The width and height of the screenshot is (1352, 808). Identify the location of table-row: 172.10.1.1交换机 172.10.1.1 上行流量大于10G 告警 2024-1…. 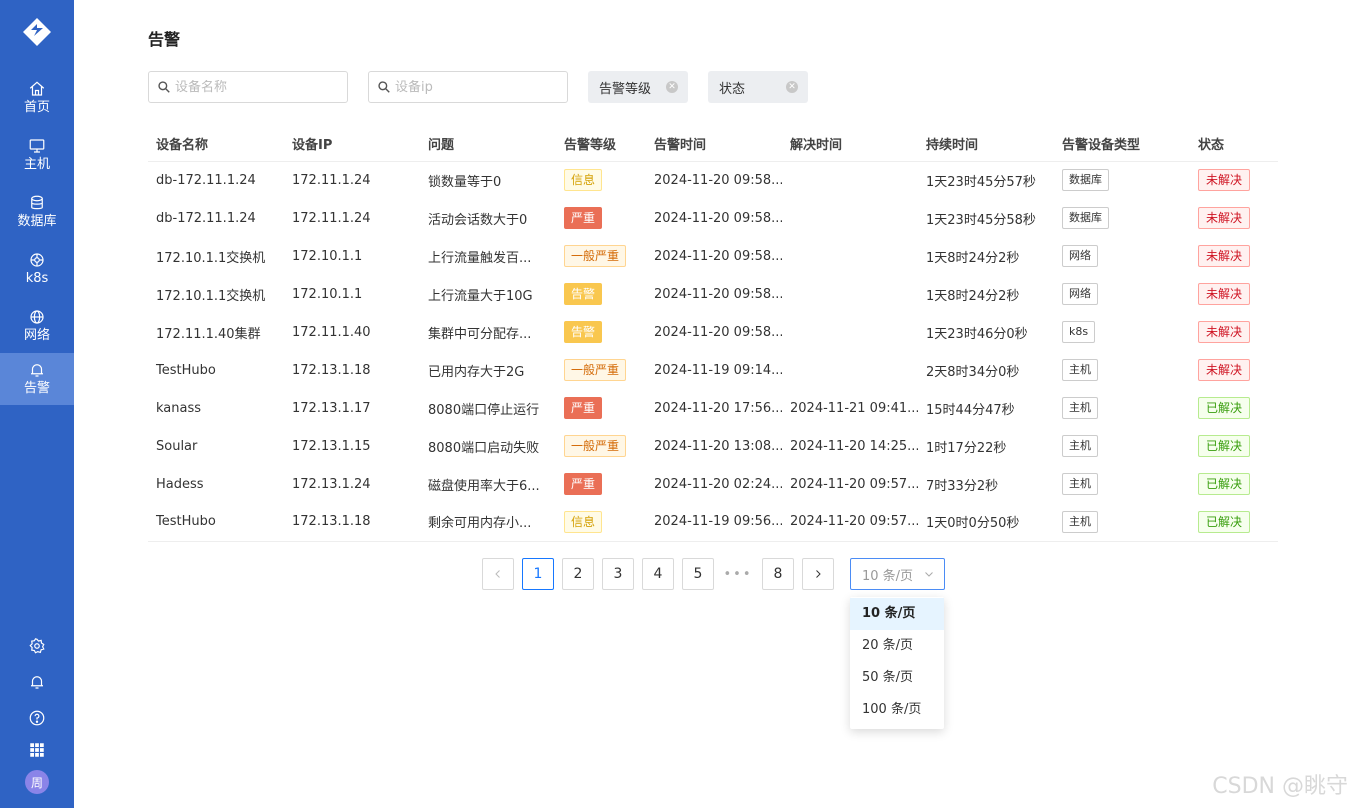
(713, 294).